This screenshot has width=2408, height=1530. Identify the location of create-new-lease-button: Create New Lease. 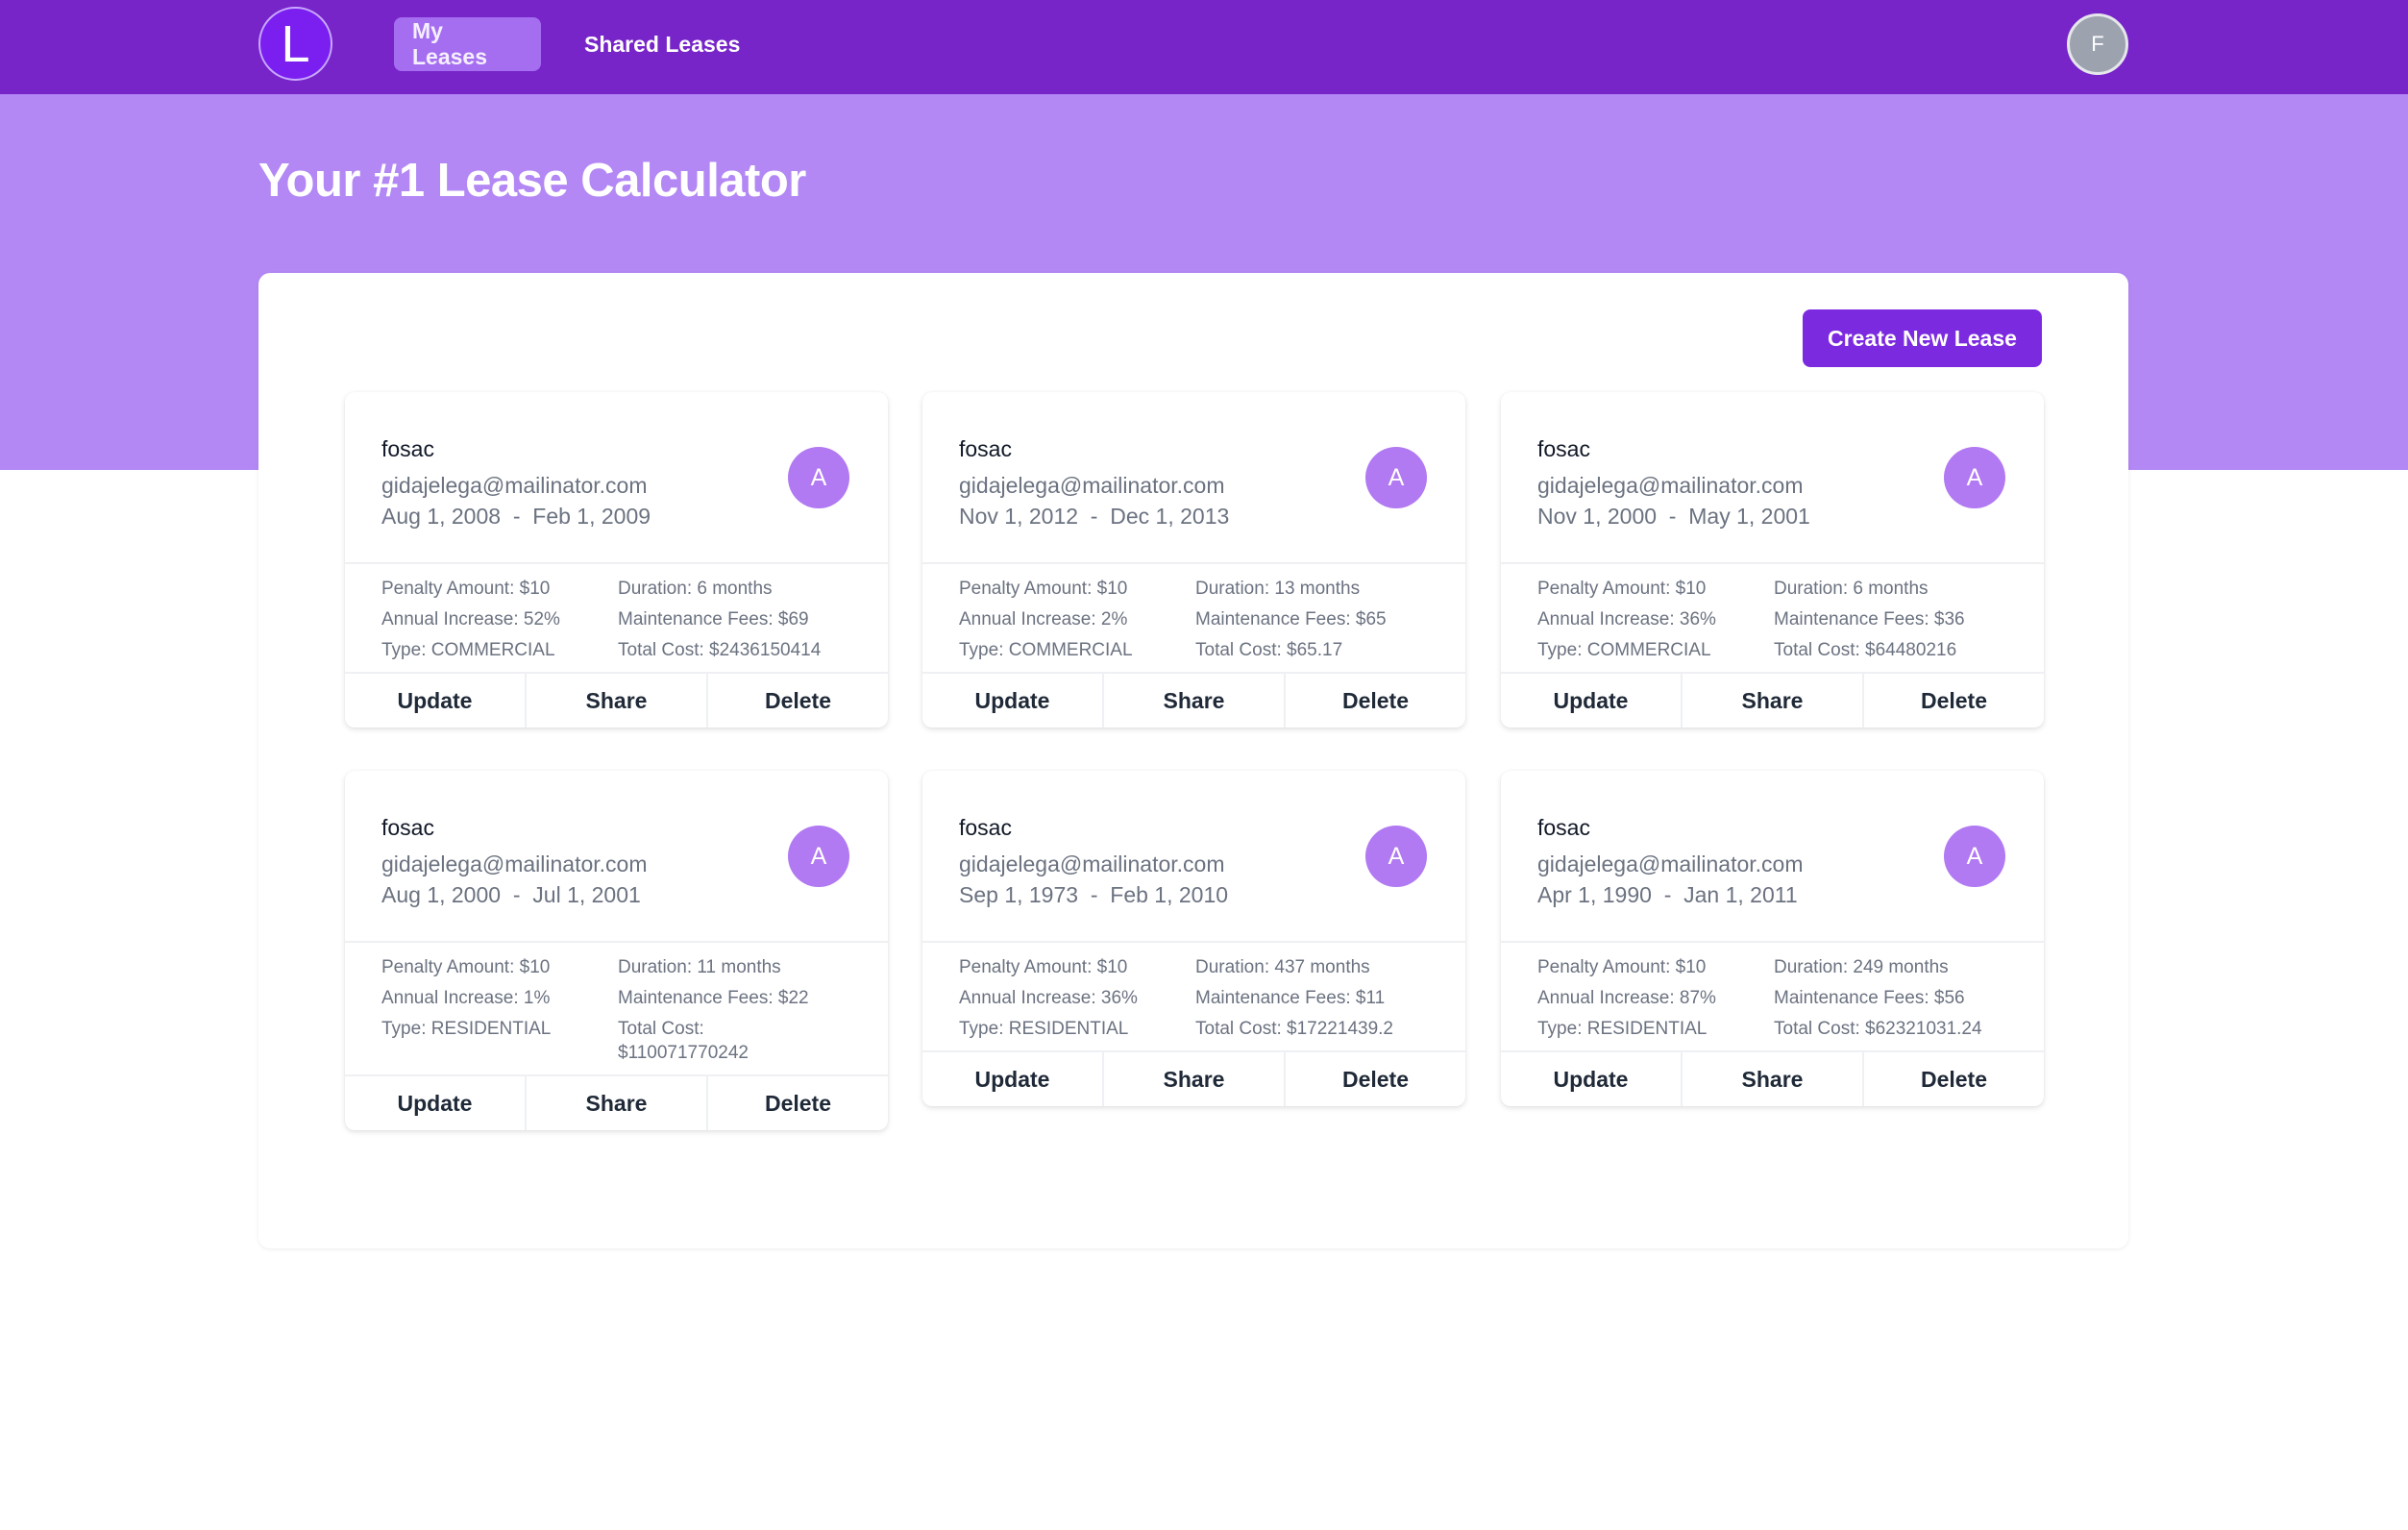
(1923, 338).